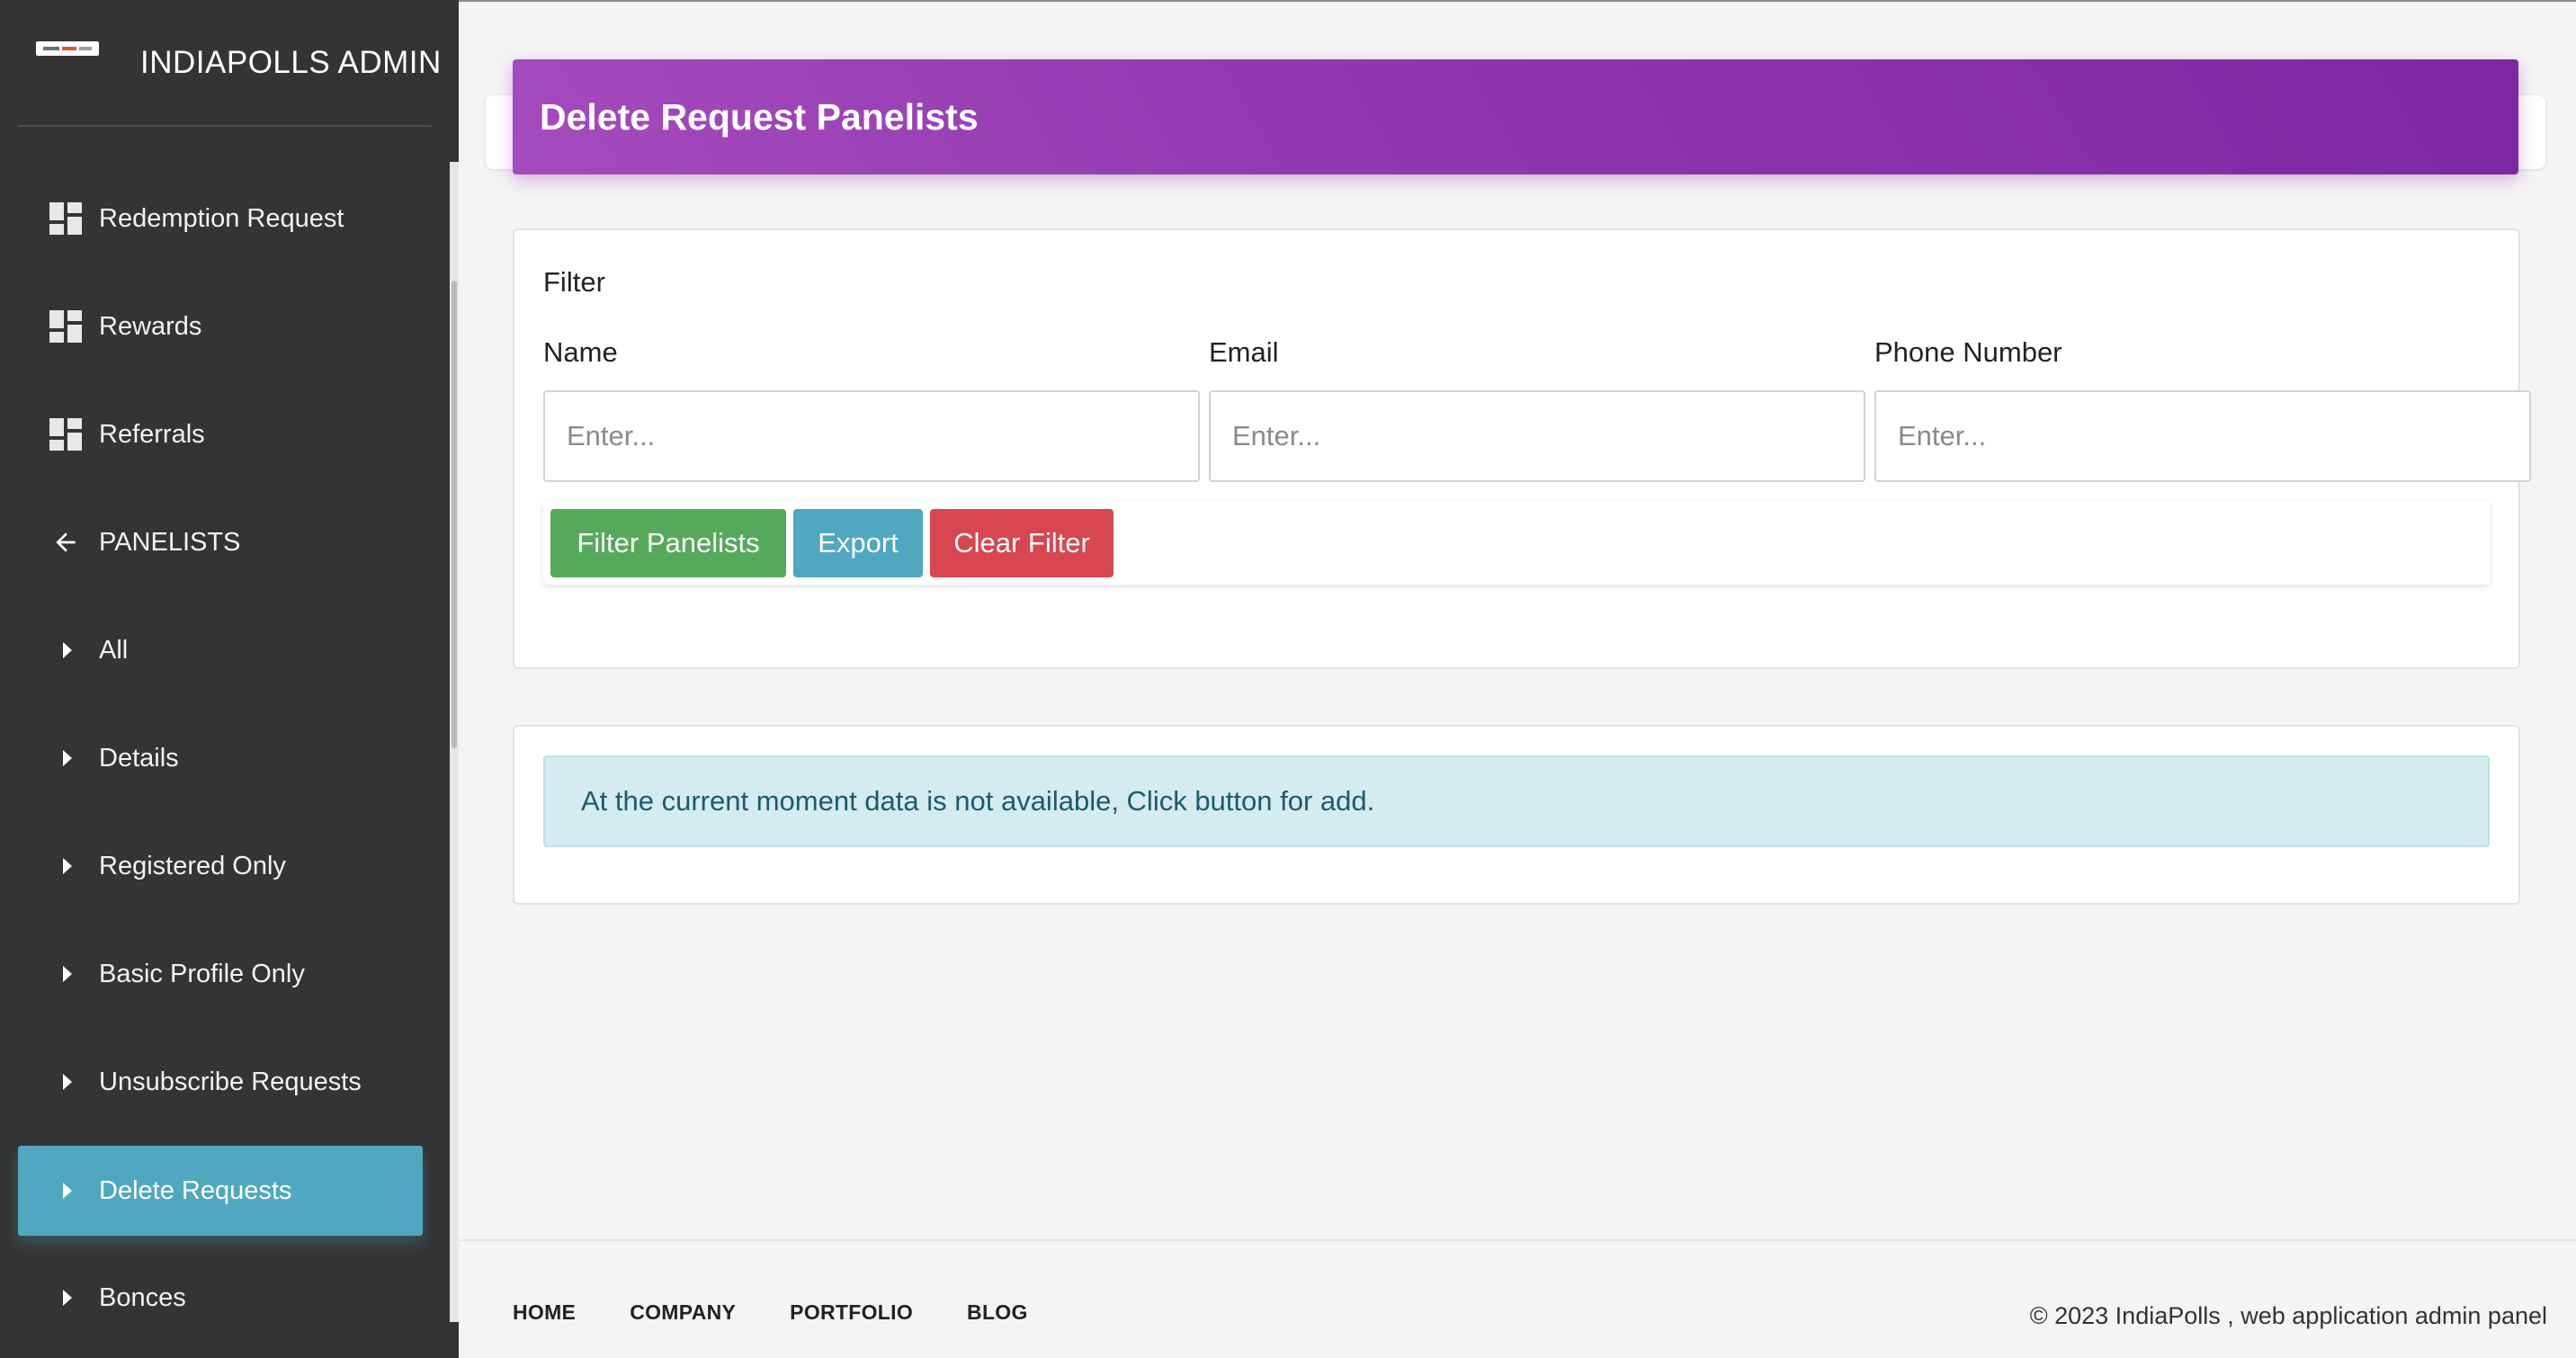 The image size is (2576, 1358). I want to click on name-input, so click(871, 436).